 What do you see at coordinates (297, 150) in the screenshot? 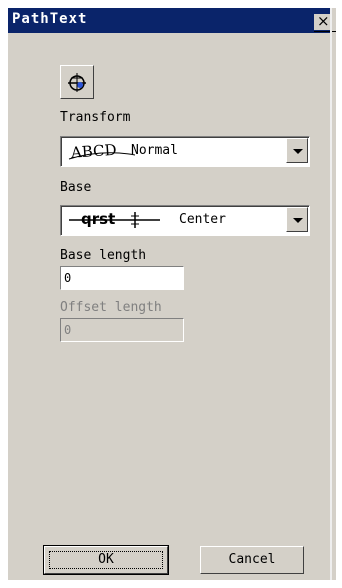
I see `transform-dropdown-arrow` at bounding box center [297, 150].